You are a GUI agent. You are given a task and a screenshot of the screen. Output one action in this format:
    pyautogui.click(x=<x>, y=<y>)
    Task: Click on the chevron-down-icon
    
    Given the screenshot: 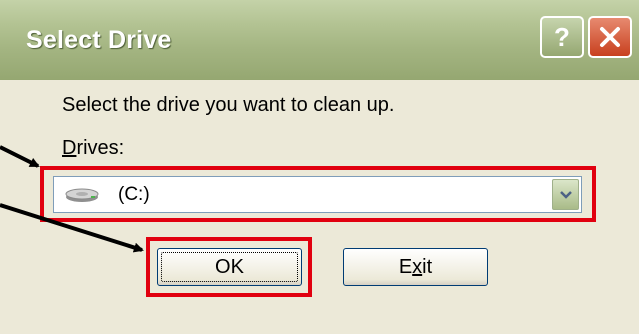 What is the action you would take?
    pyautogui.click(x=565, y=194)
    